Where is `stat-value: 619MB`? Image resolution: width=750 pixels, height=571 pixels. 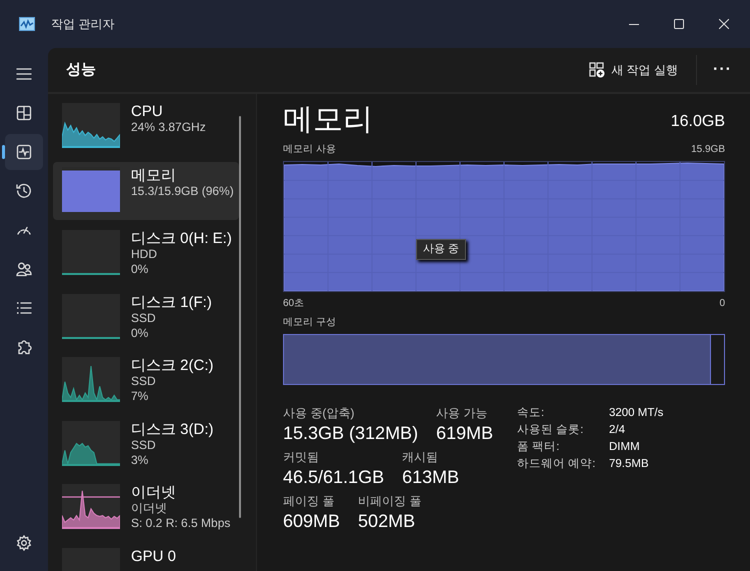 stat-value: 619MB is located at coordinates (465, 433).